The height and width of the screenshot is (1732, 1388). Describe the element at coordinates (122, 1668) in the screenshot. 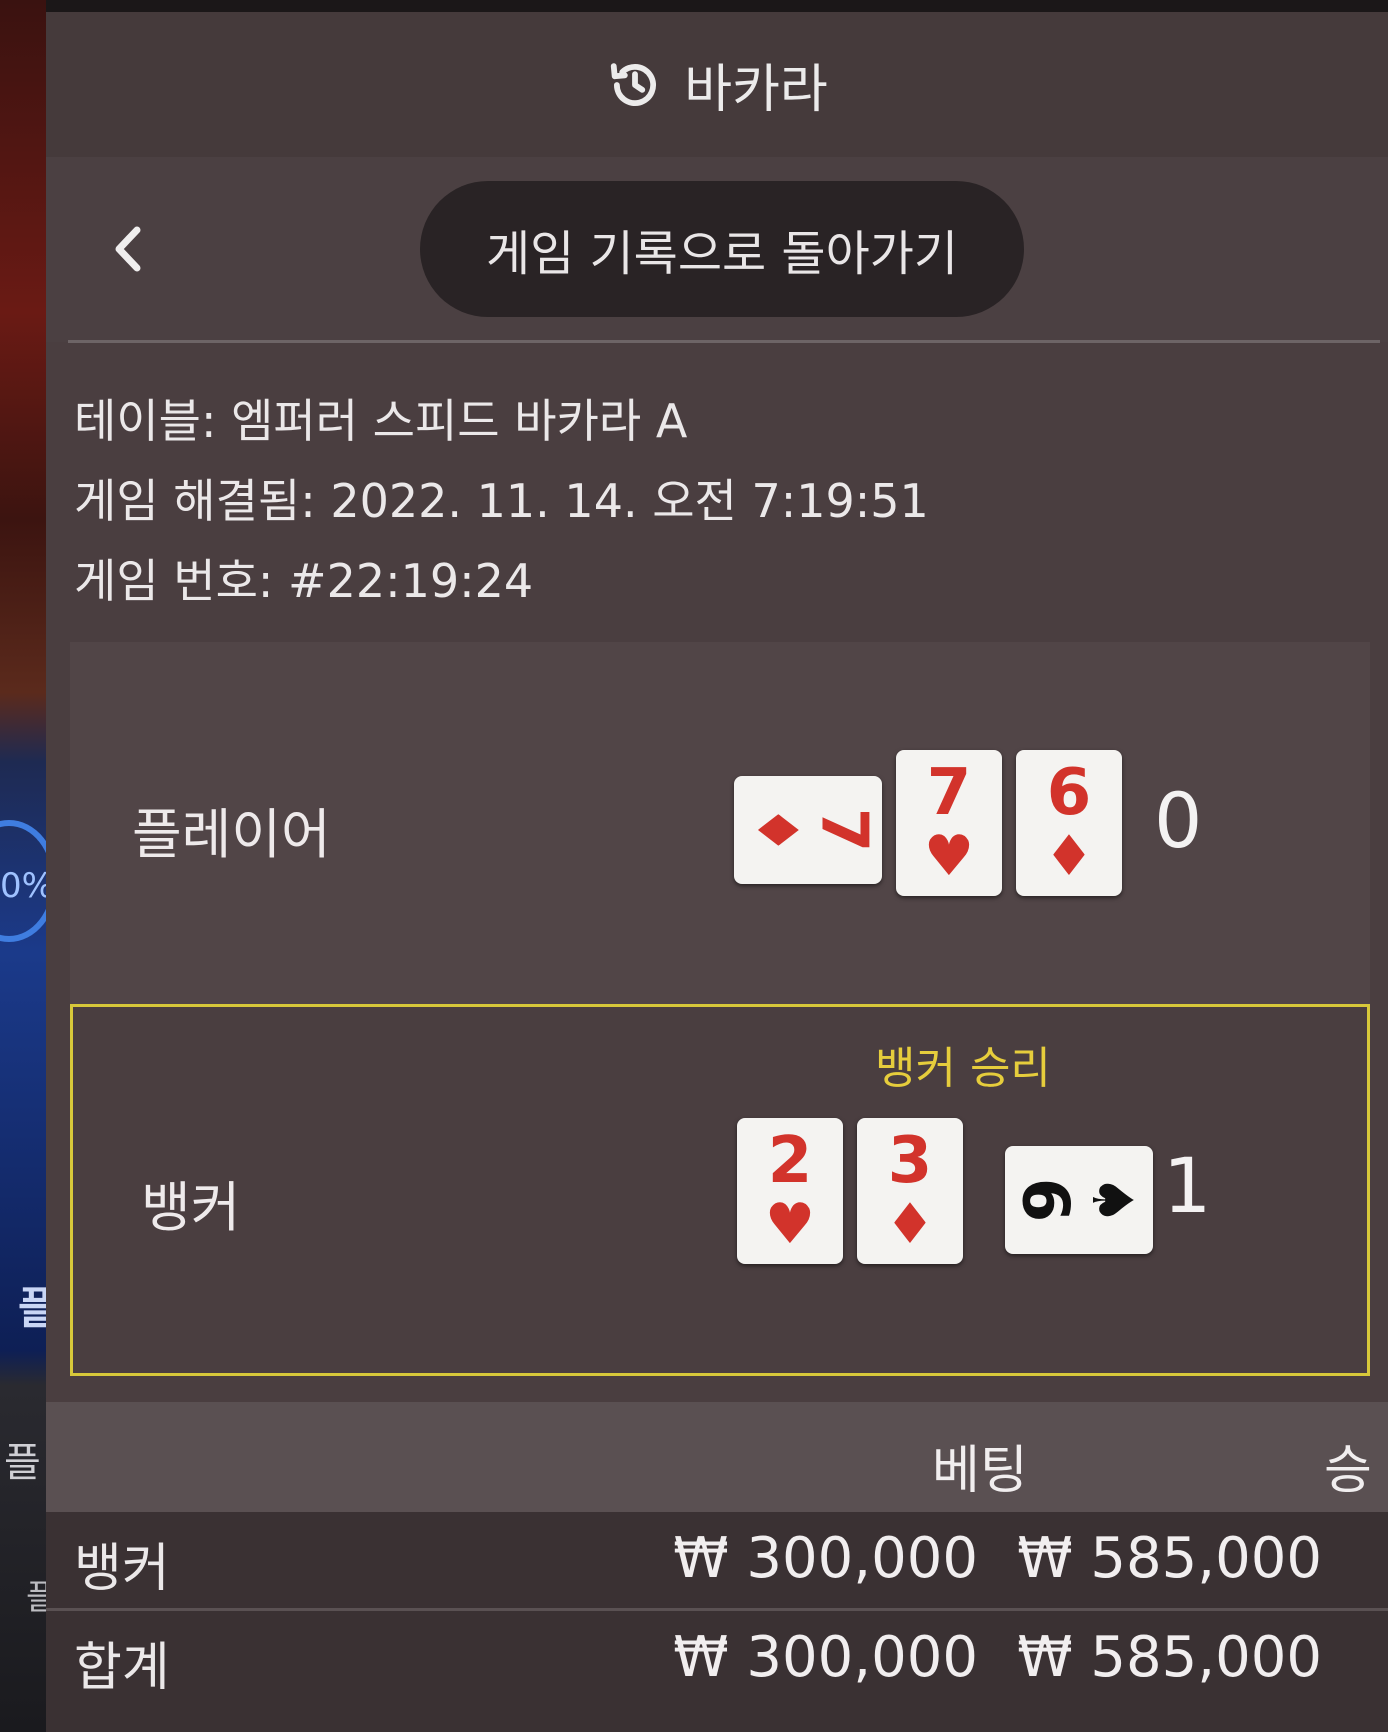

I see `total-label: 합계` at that location.